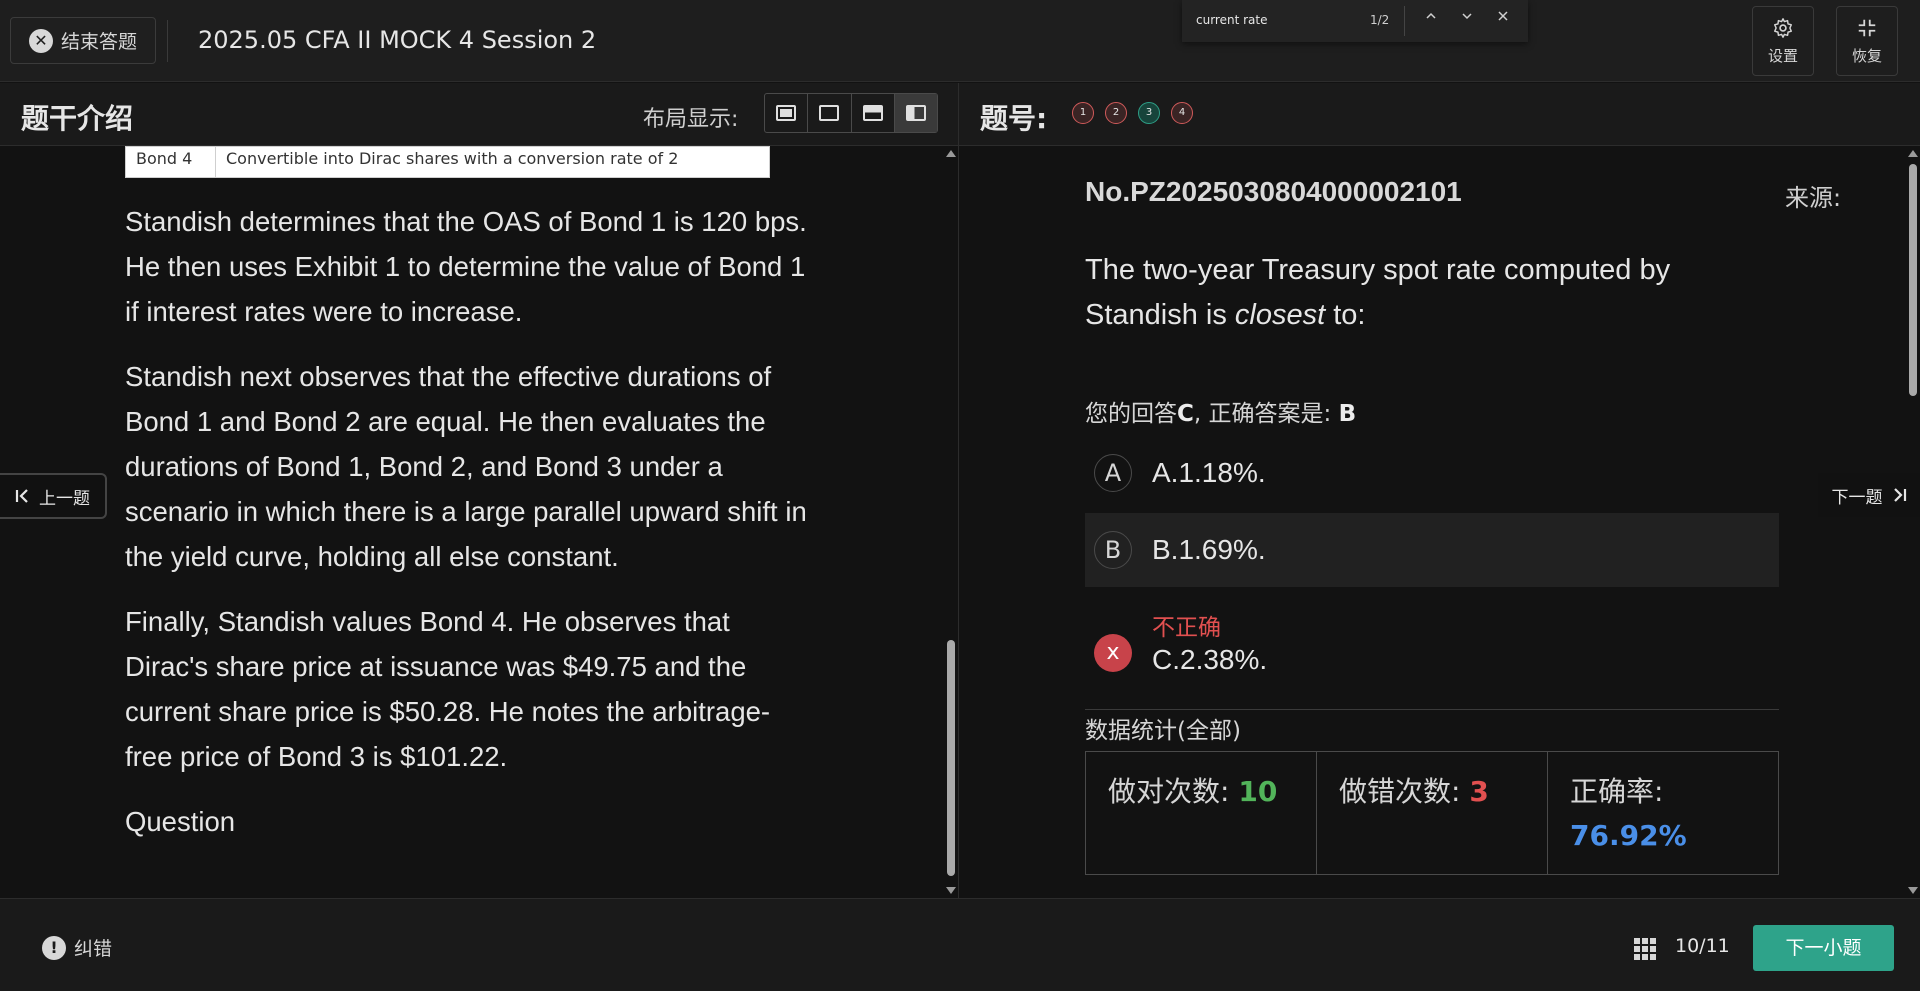 The image size is (1920, 991). What do you see at coordinates (1404, 791) in the screenshot?
I see `stat-label: 做错次数:` at bounding box center [1404, 791].